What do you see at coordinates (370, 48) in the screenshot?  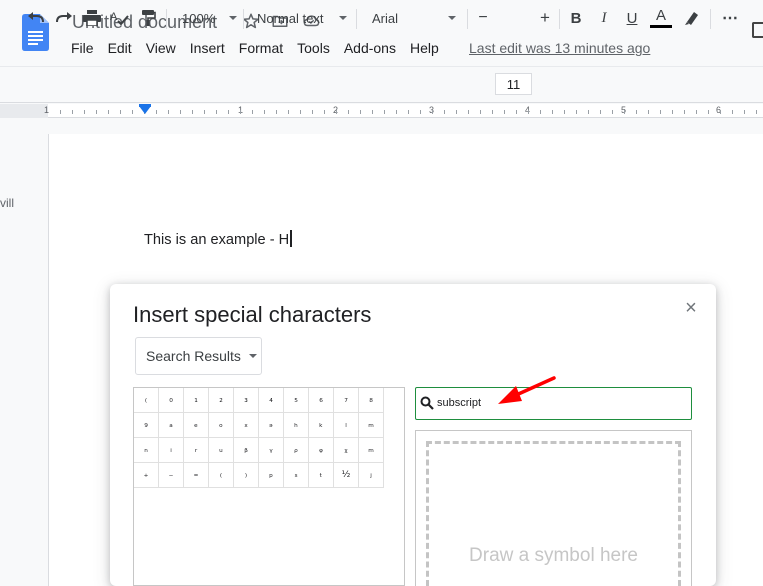 I see `menu-add-ons: Add-ons` at bounding box center [370, 48].